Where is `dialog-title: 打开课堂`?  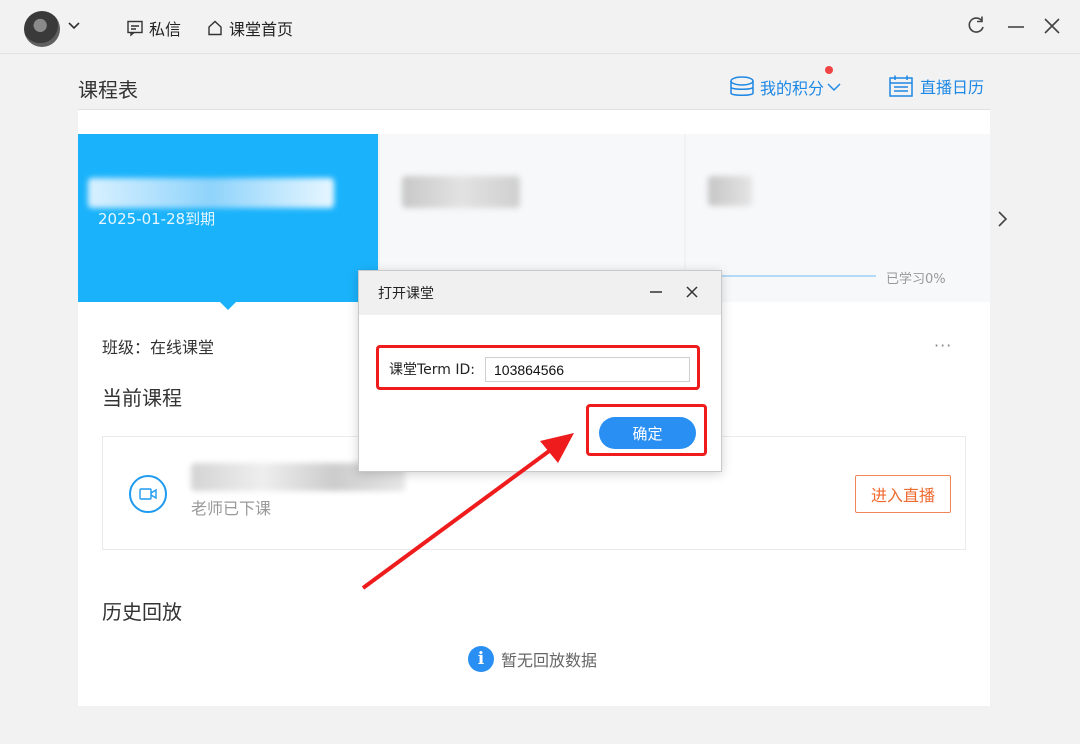 dialog-title: 打开课堂 is located at coordinates (406, 294).